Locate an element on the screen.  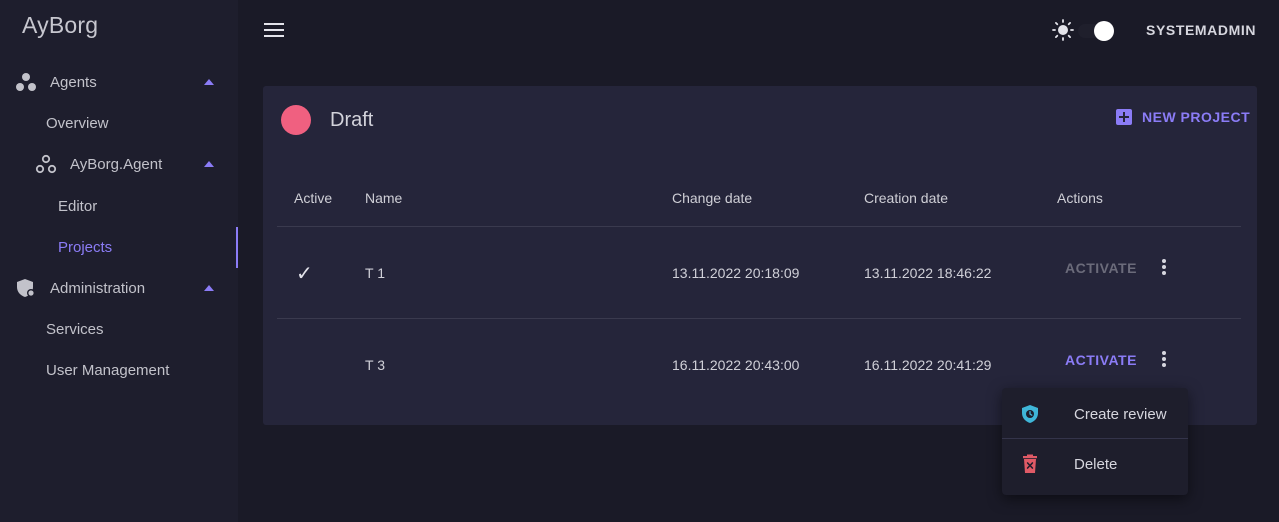
check-icon: ✓ is located at coordinates (304, 274).